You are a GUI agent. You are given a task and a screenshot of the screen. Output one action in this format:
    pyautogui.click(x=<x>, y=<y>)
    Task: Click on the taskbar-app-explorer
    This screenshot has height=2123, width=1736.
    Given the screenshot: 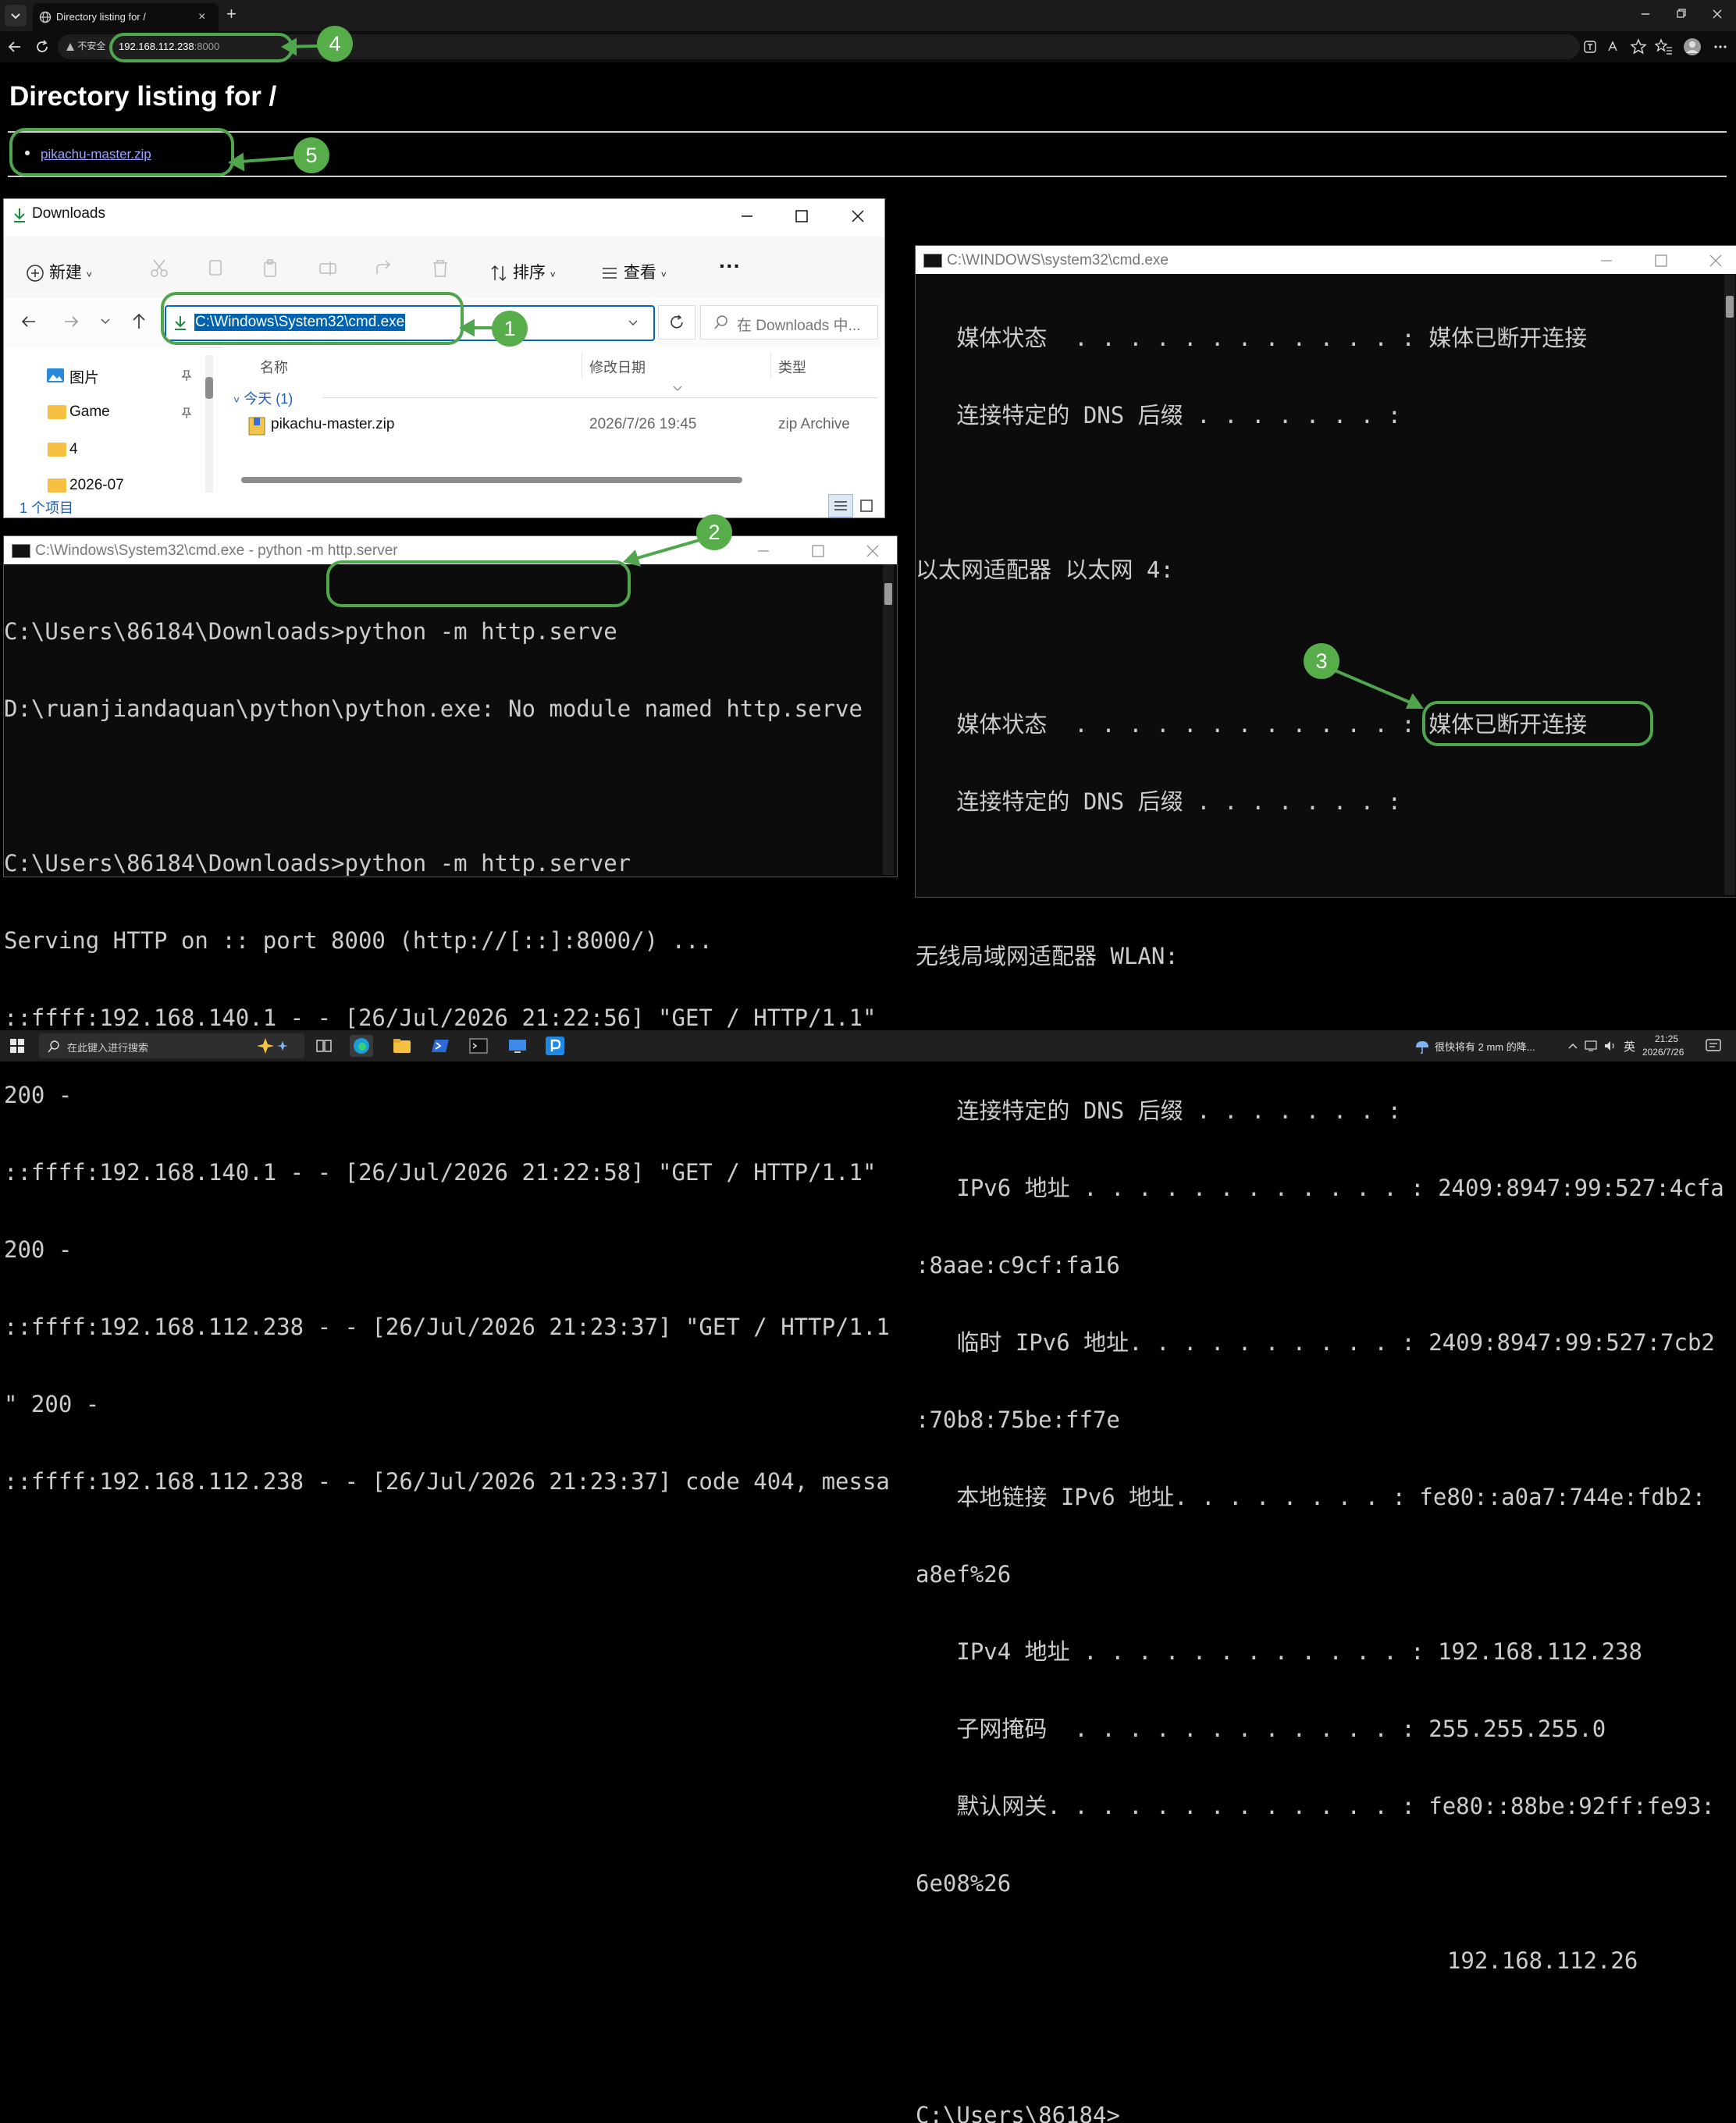 What is the action you would take?
    pyautogui.click(x=402, y=1046)
    